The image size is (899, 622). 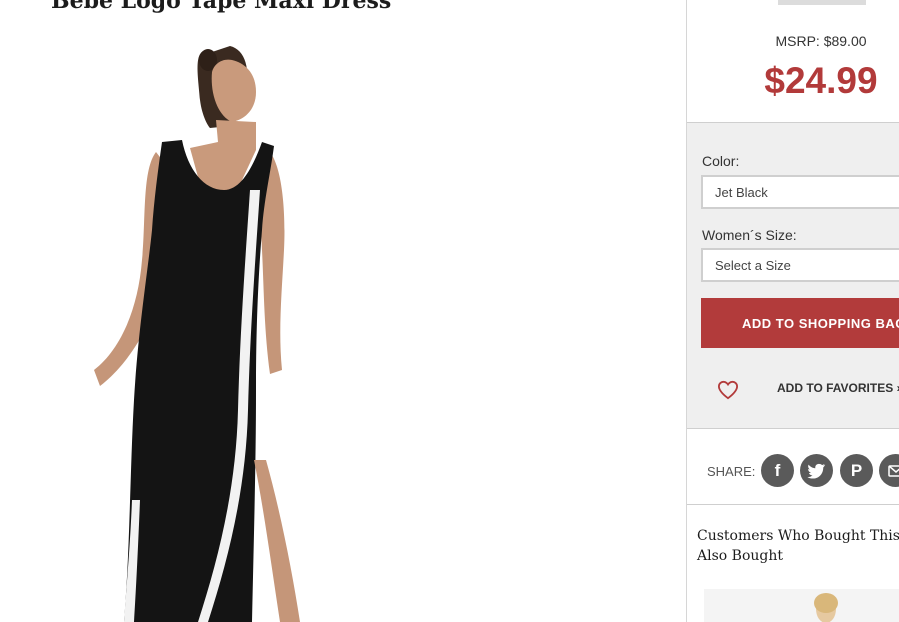 What do you see at coordinates (740, 556) in the screenshot?
I see `related-title-line-2: Also Bought` at bounding box center [740, 556].